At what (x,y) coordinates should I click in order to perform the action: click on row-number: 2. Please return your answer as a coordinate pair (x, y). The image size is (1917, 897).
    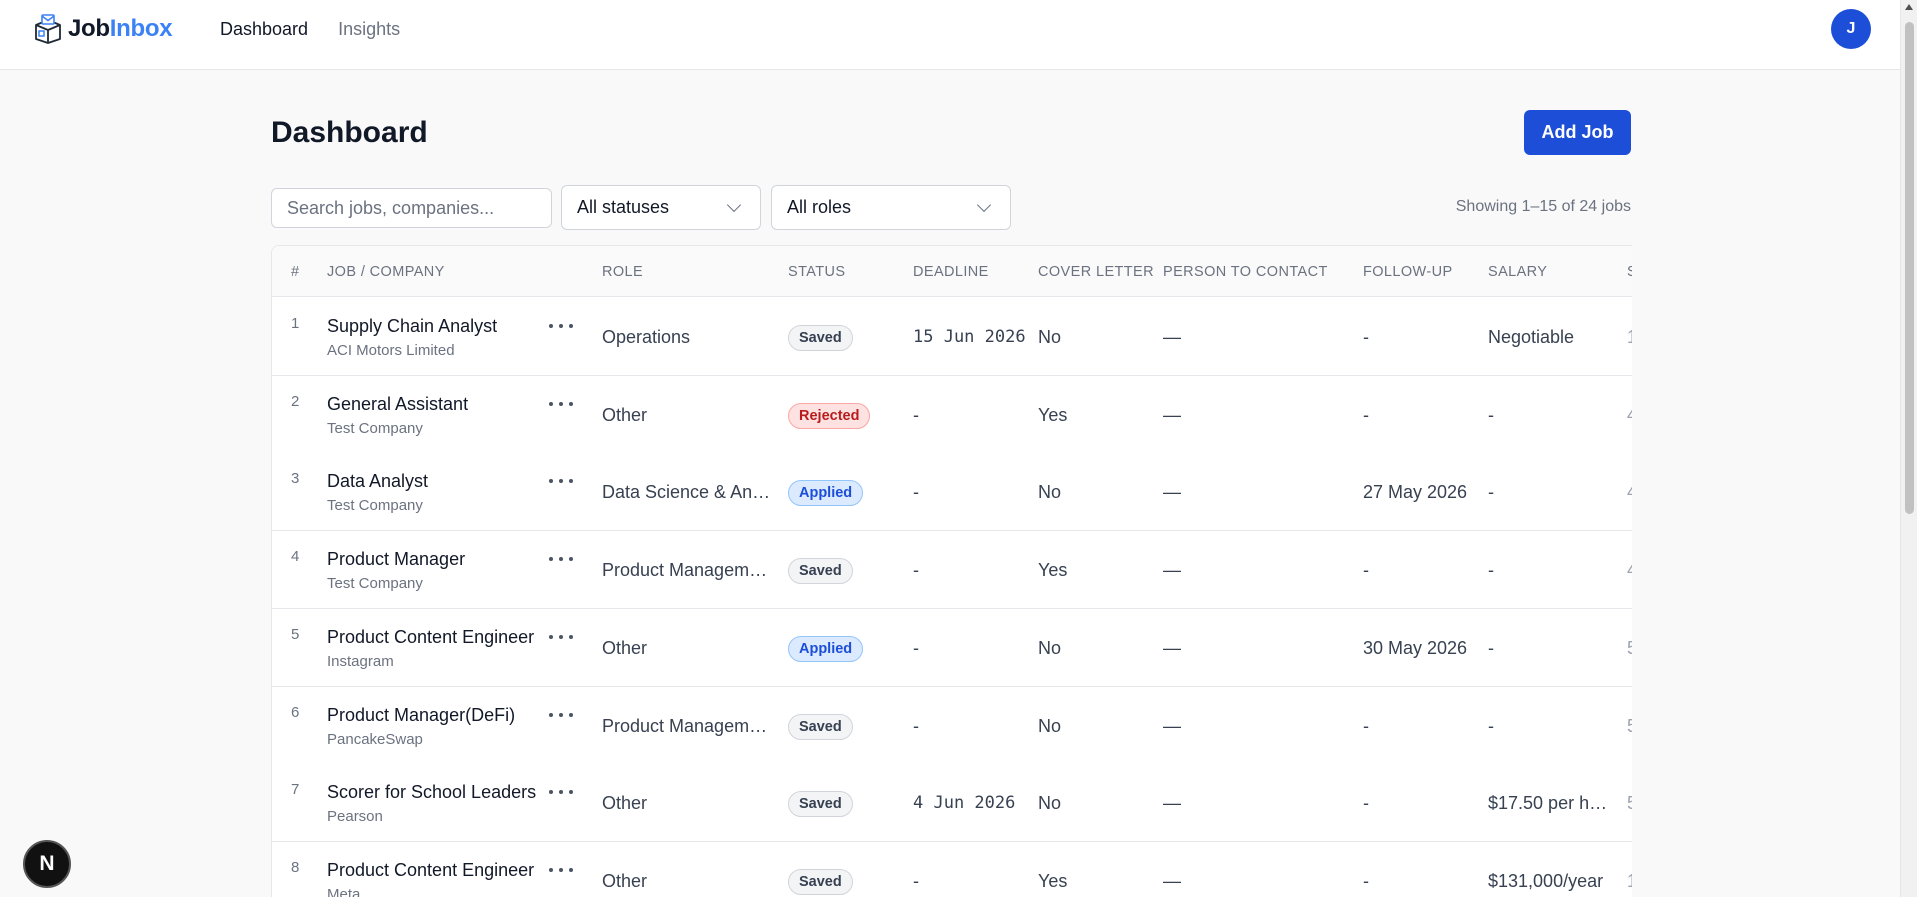
    Looking at the image, I should click on (295, 401).